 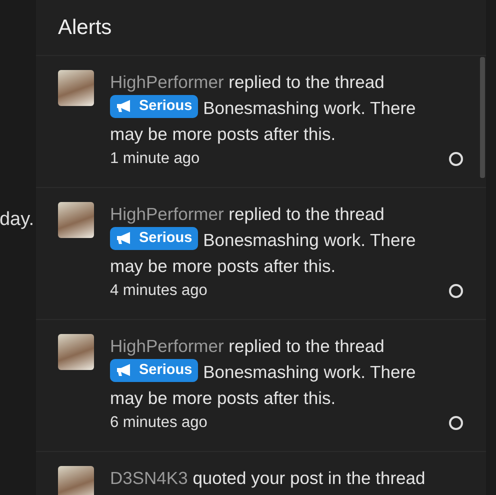 What do you see at coordinates (149, 478) in the screenshot?
I see `username-link: D3SN4K3` at bounding box center [149, 478].